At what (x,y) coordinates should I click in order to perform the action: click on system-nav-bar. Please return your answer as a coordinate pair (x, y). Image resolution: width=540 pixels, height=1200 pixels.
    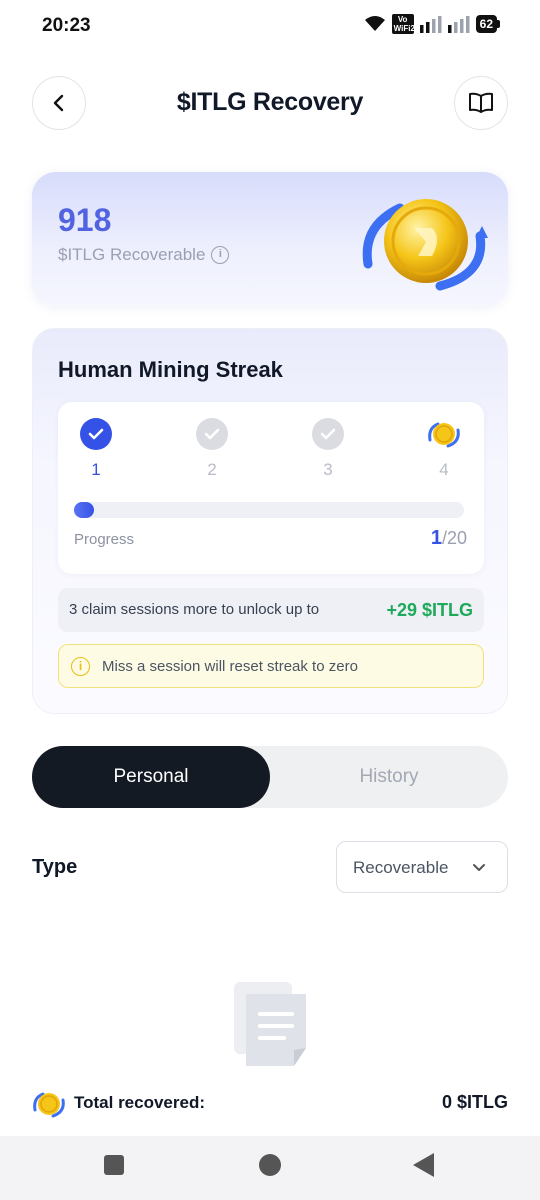
    Looking at the image, I should click on (270, 1168).